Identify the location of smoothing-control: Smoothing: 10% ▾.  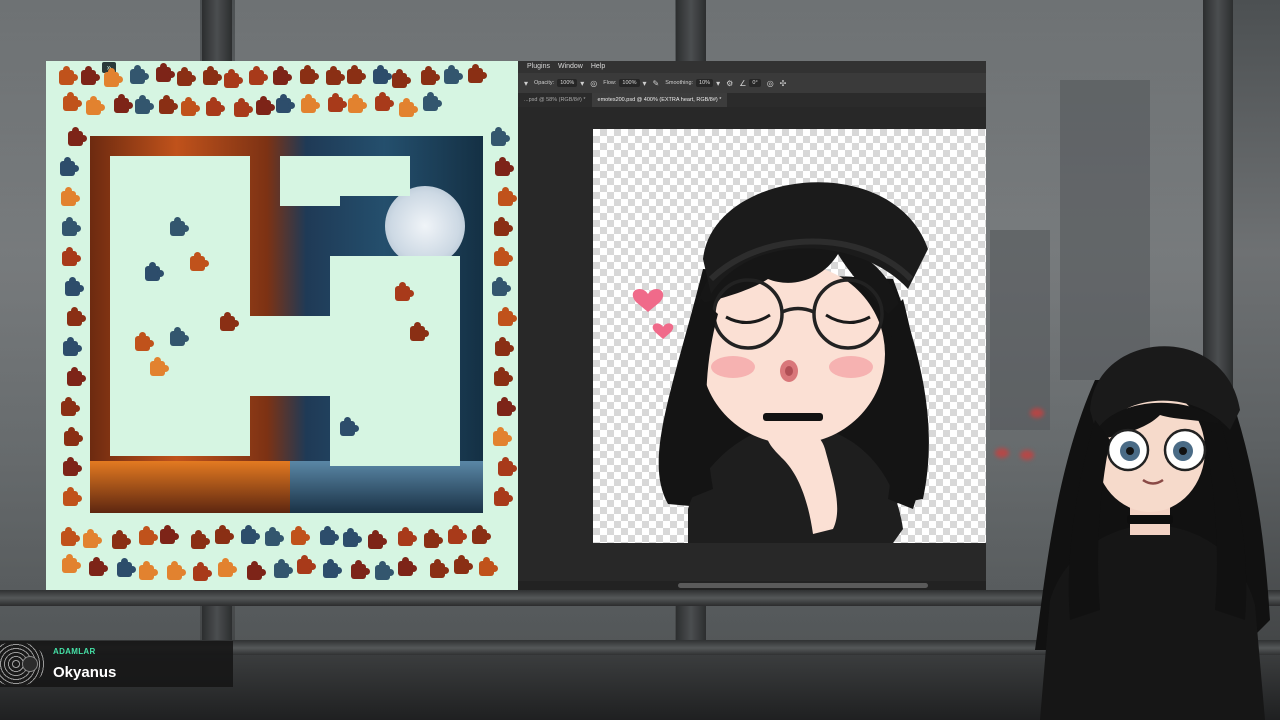
(692, 83).